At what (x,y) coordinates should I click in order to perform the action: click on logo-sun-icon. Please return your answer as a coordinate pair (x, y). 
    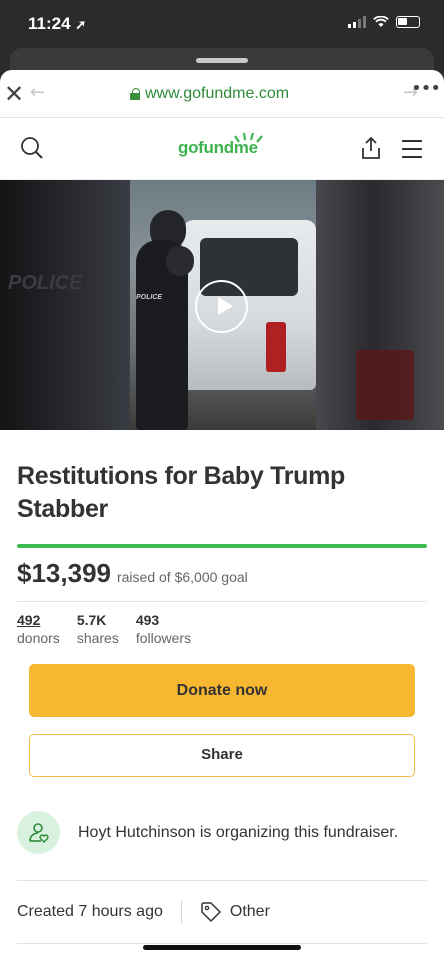
    Looking at the image, I should click on (248, 137).